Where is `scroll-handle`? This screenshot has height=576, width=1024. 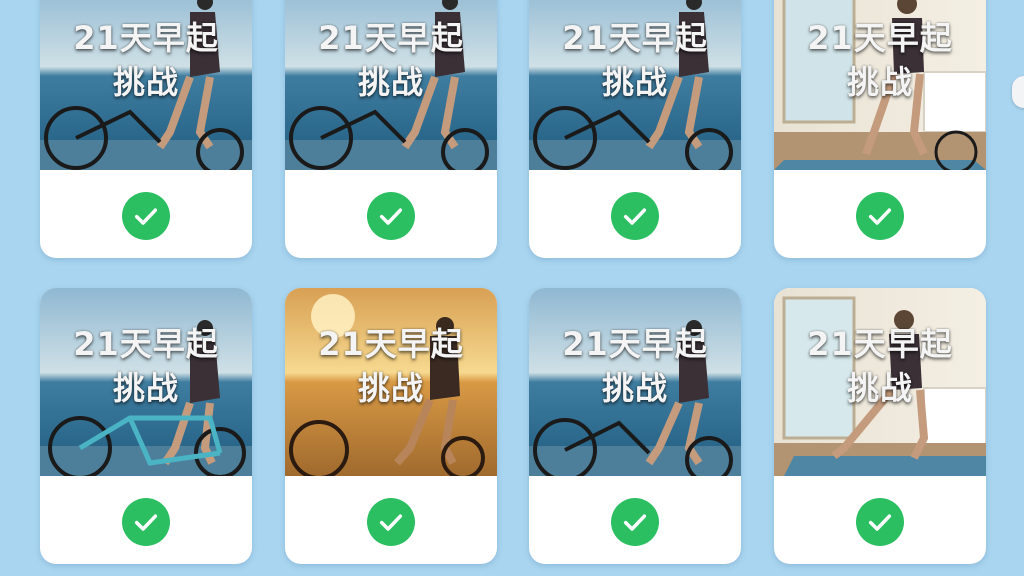 scroll-handle is located at coordinates (1018, 92).